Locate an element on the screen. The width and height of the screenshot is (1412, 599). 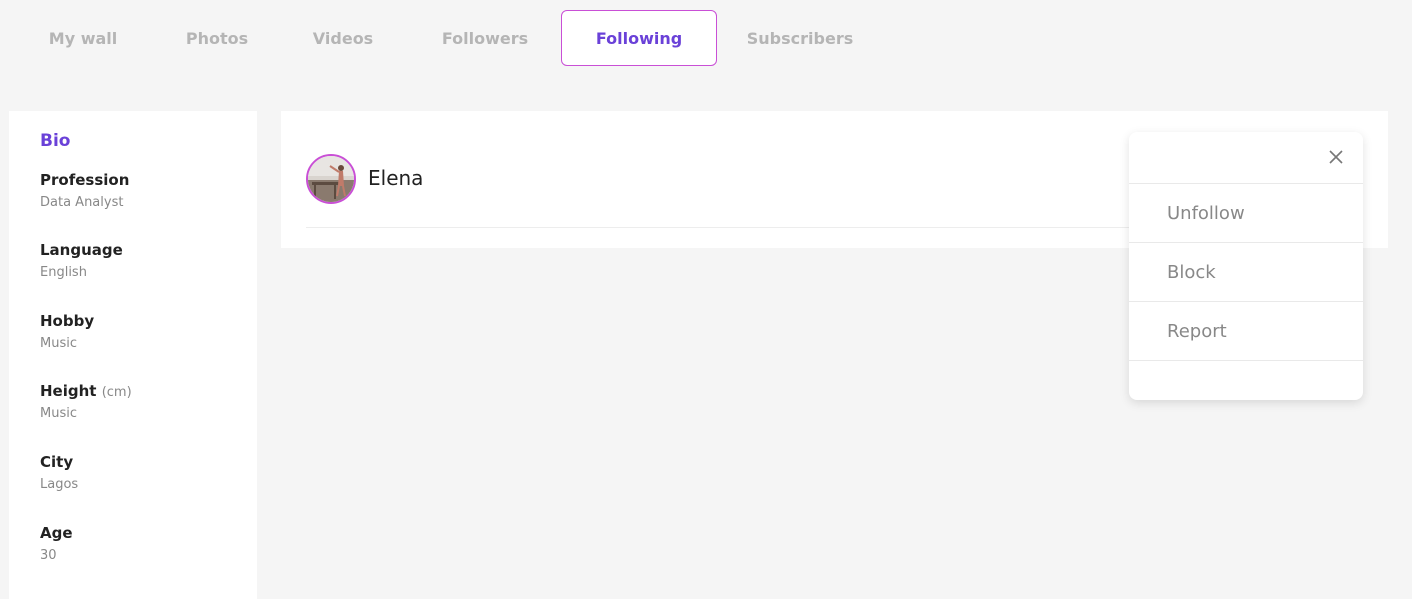
bio-value: English is located at coordinates (63, 272).